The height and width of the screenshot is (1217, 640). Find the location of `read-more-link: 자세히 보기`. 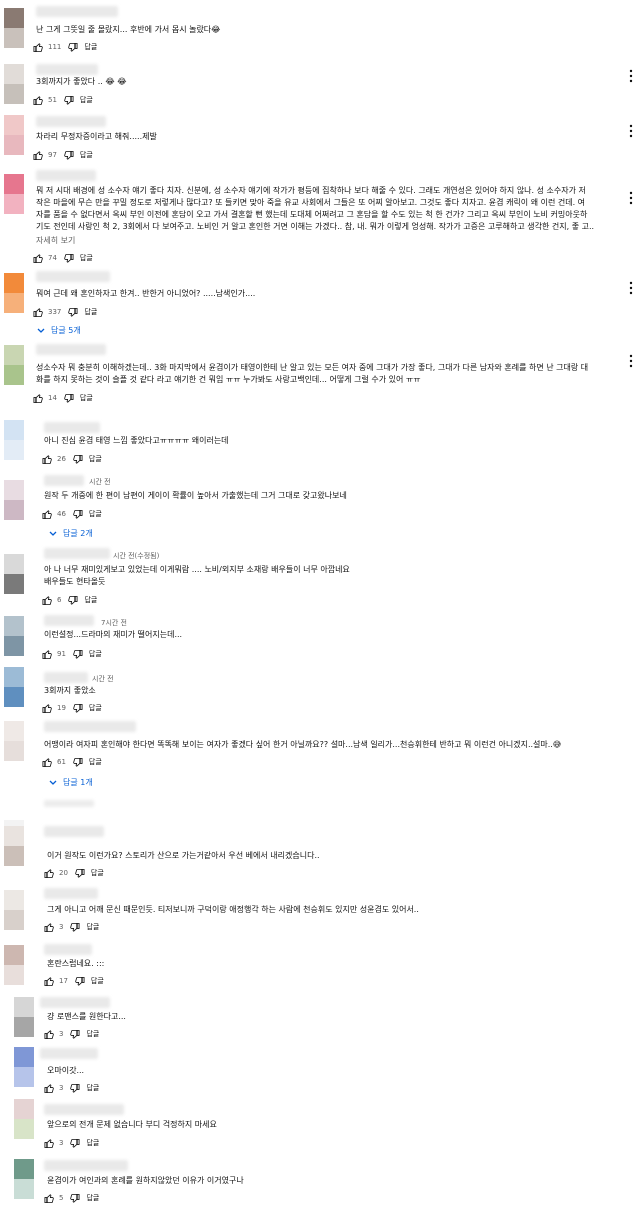

read-more-link: 자세히 보기 is located at coordinates (55, 240).